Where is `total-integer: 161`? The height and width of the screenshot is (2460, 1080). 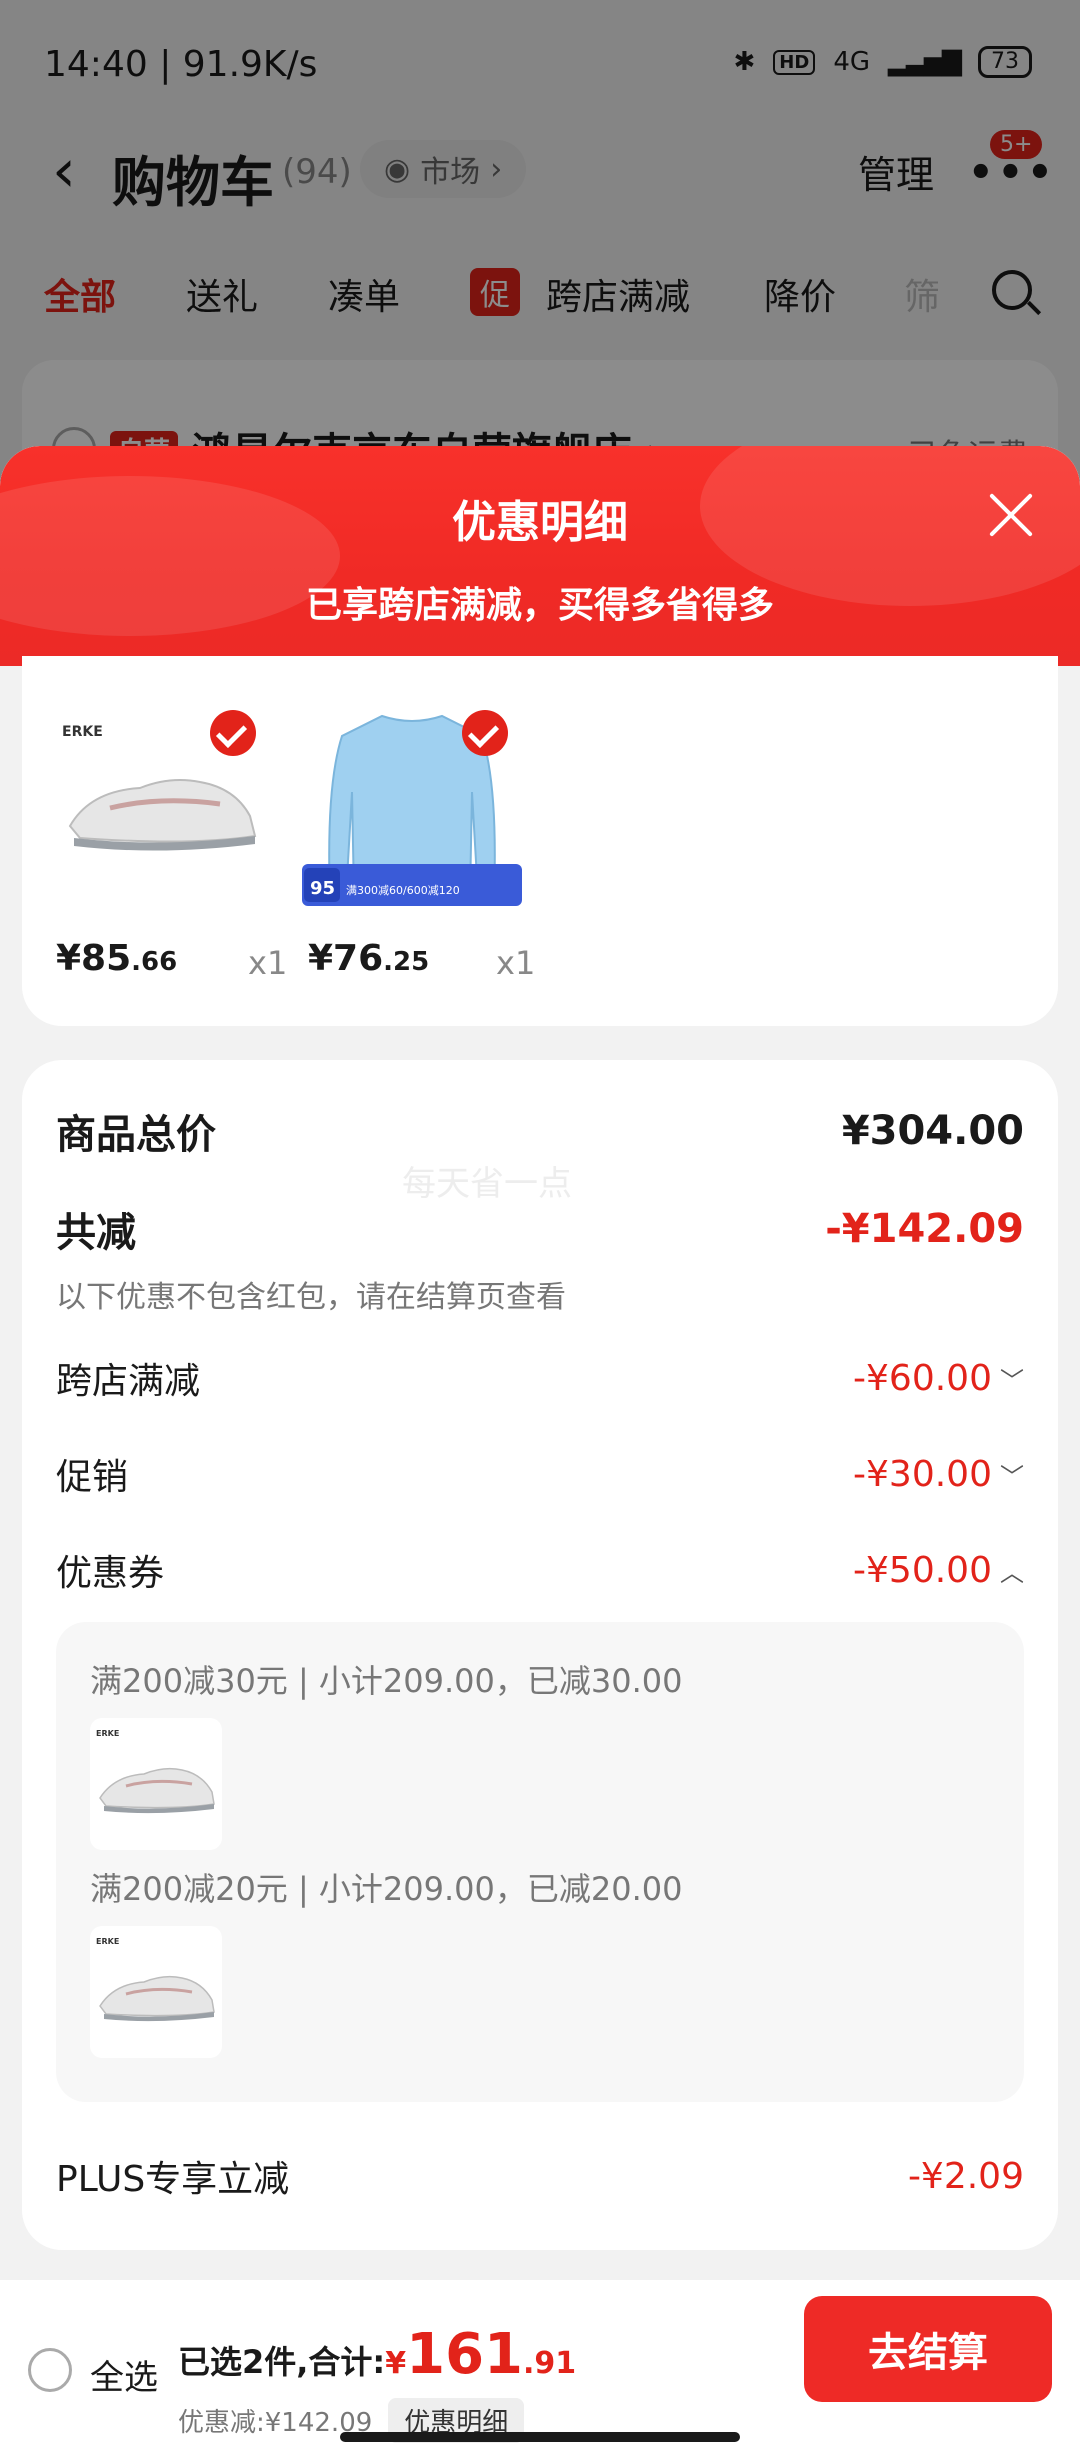 total-integer: 161 is located at coordinates (465, 2354).